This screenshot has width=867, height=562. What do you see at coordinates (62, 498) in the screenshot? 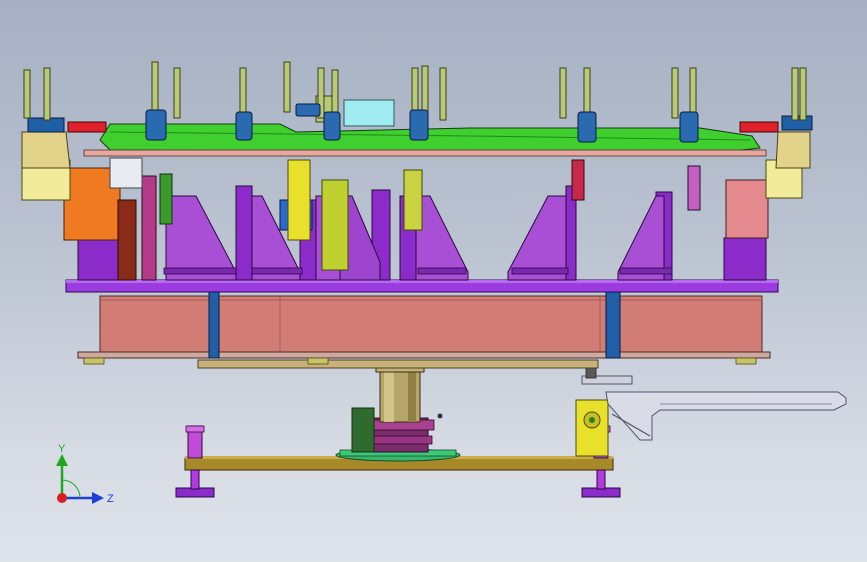
I see `x-axis-origin` at bounding box center [62, 498].